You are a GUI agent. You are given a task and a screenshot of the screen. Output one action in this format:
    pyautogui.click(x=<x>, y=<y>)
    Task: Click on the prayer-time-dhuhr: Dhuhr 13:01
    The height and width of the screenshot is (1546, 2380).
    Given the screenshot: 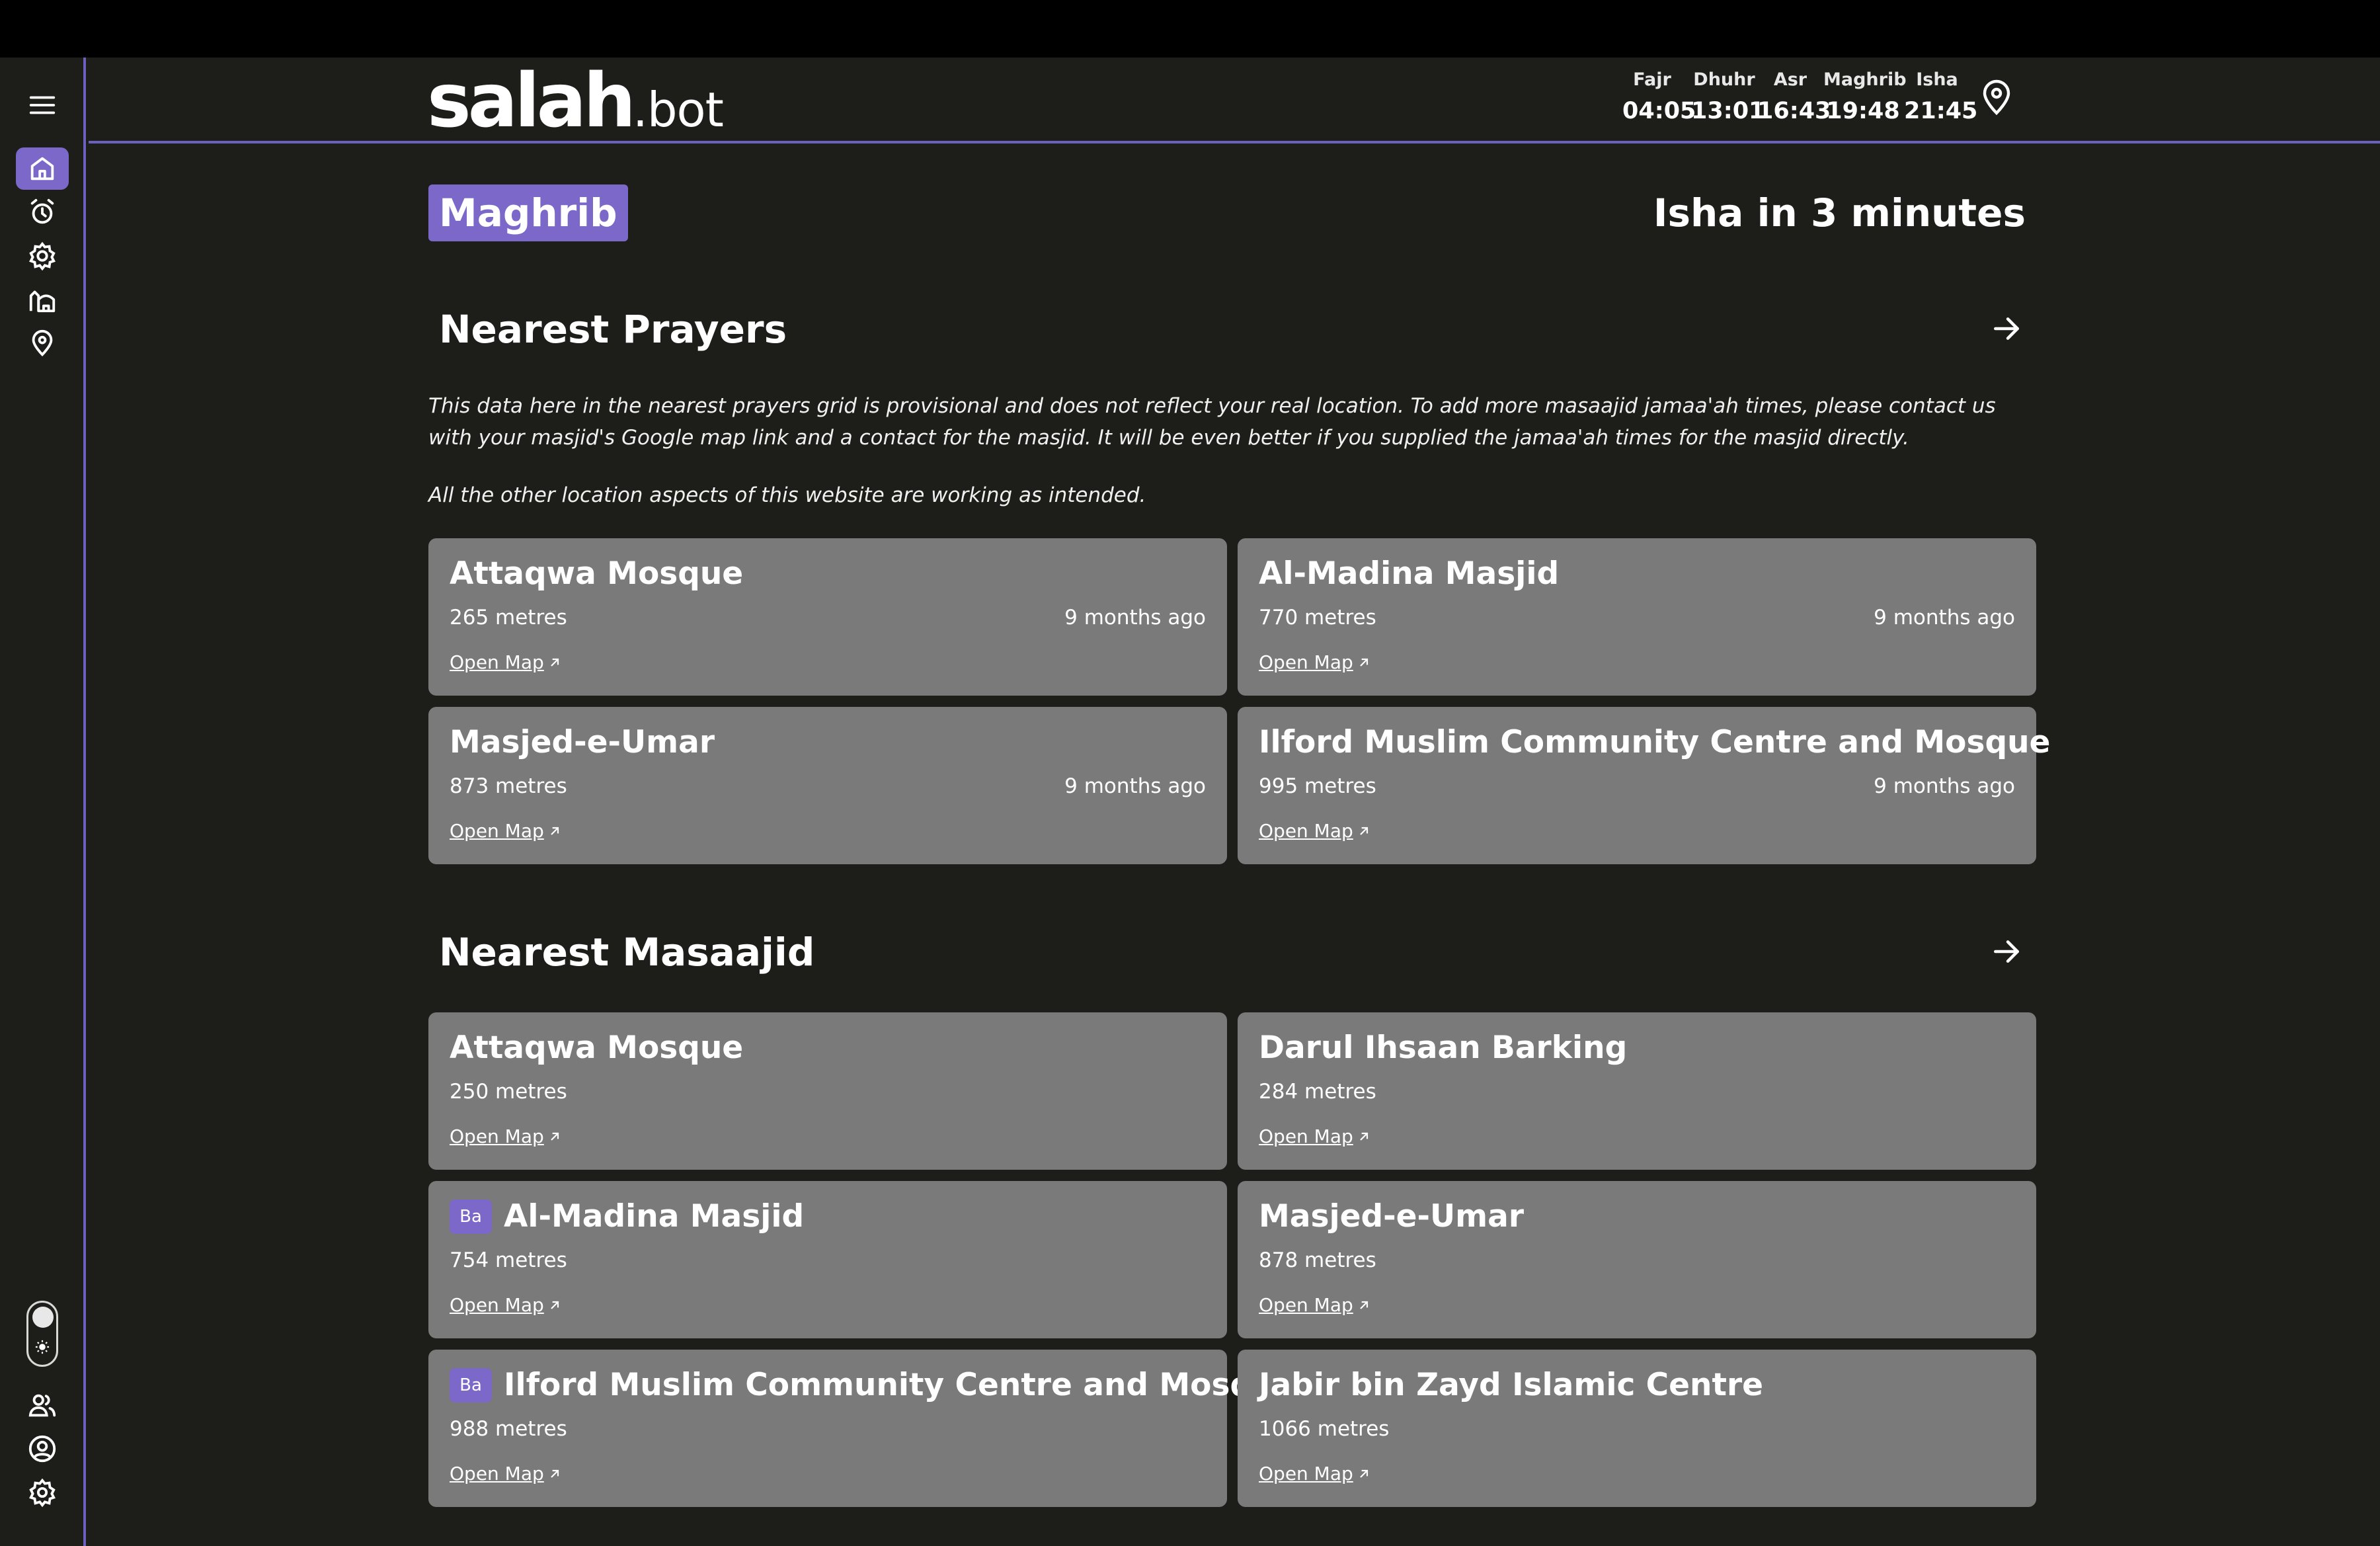 What is the action you would take?
    pyautogui.click(x=1728, y=96)
    